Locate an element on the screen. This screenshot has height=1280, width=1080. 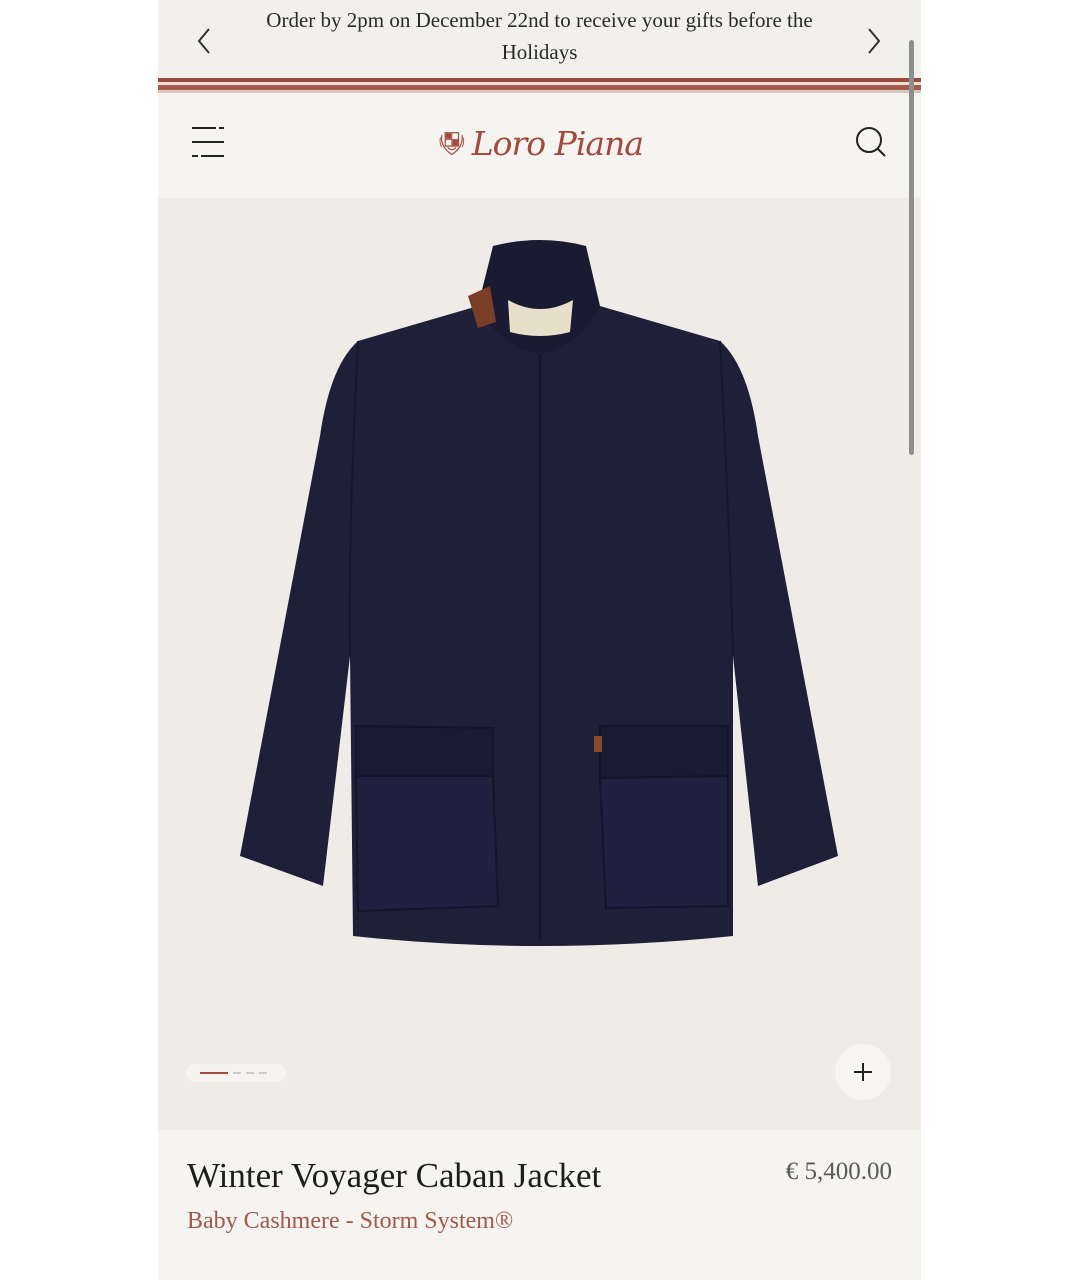
search-icon is located at coordinates (871, 142).